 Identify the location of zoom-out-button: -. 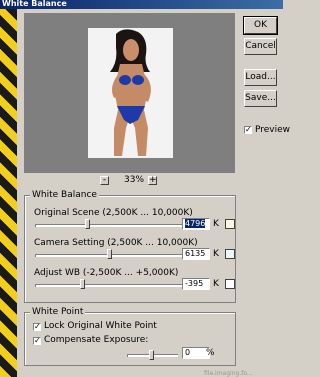
(104, 180).